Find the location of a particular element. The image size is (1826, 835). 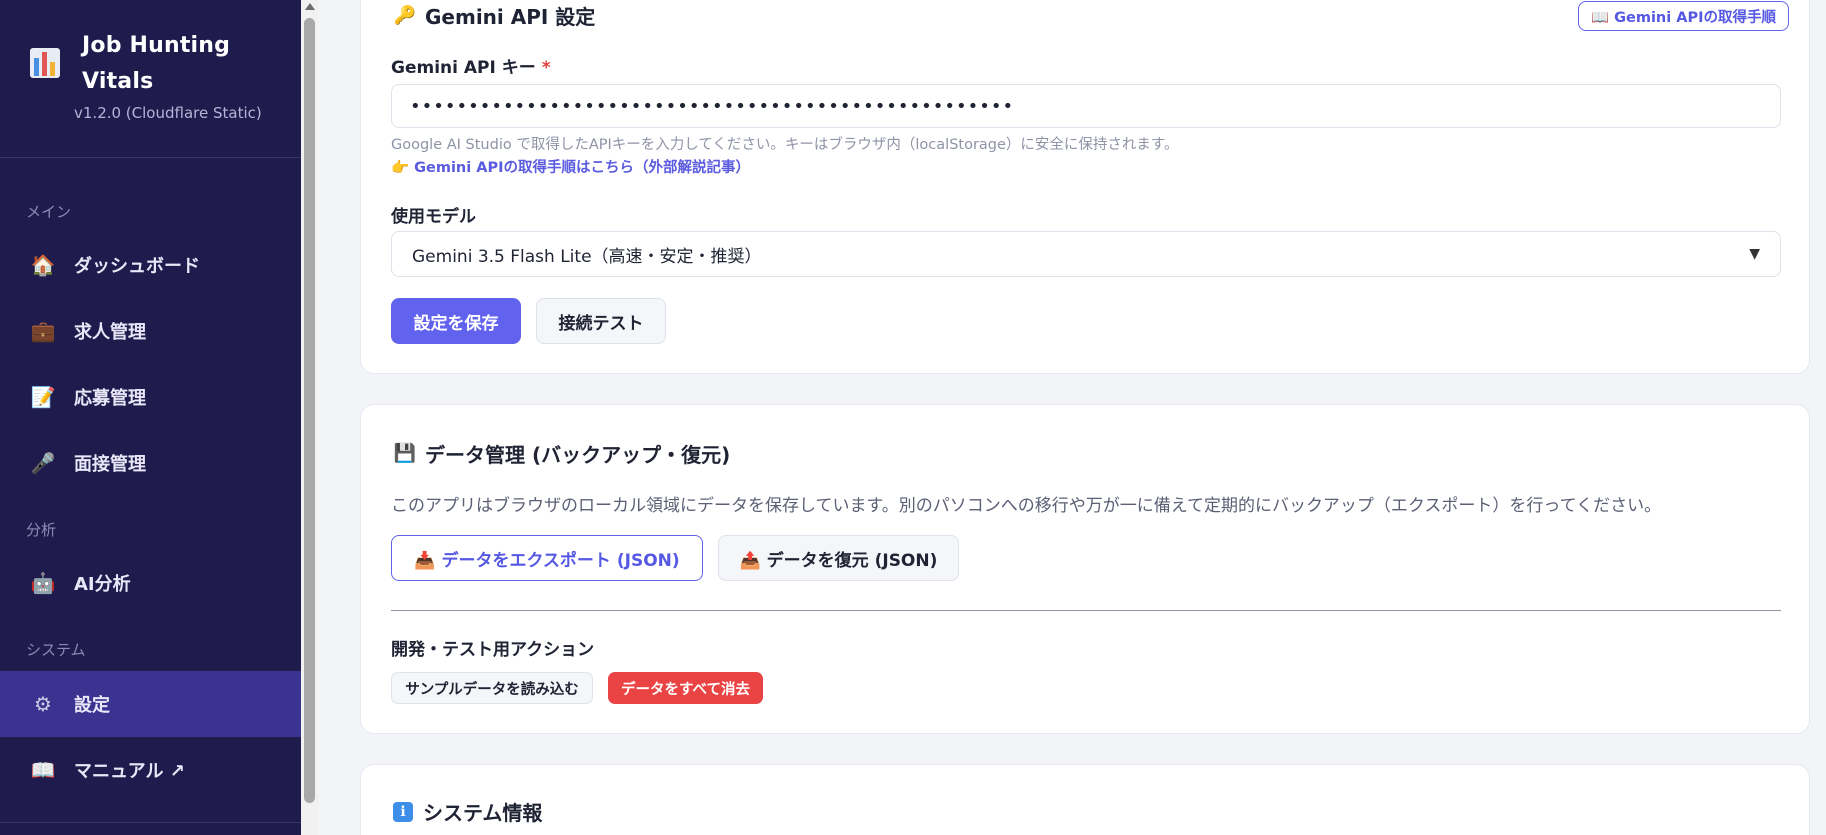

sysinfo-title-text: システム情報 is located at coordinates (483, 813).